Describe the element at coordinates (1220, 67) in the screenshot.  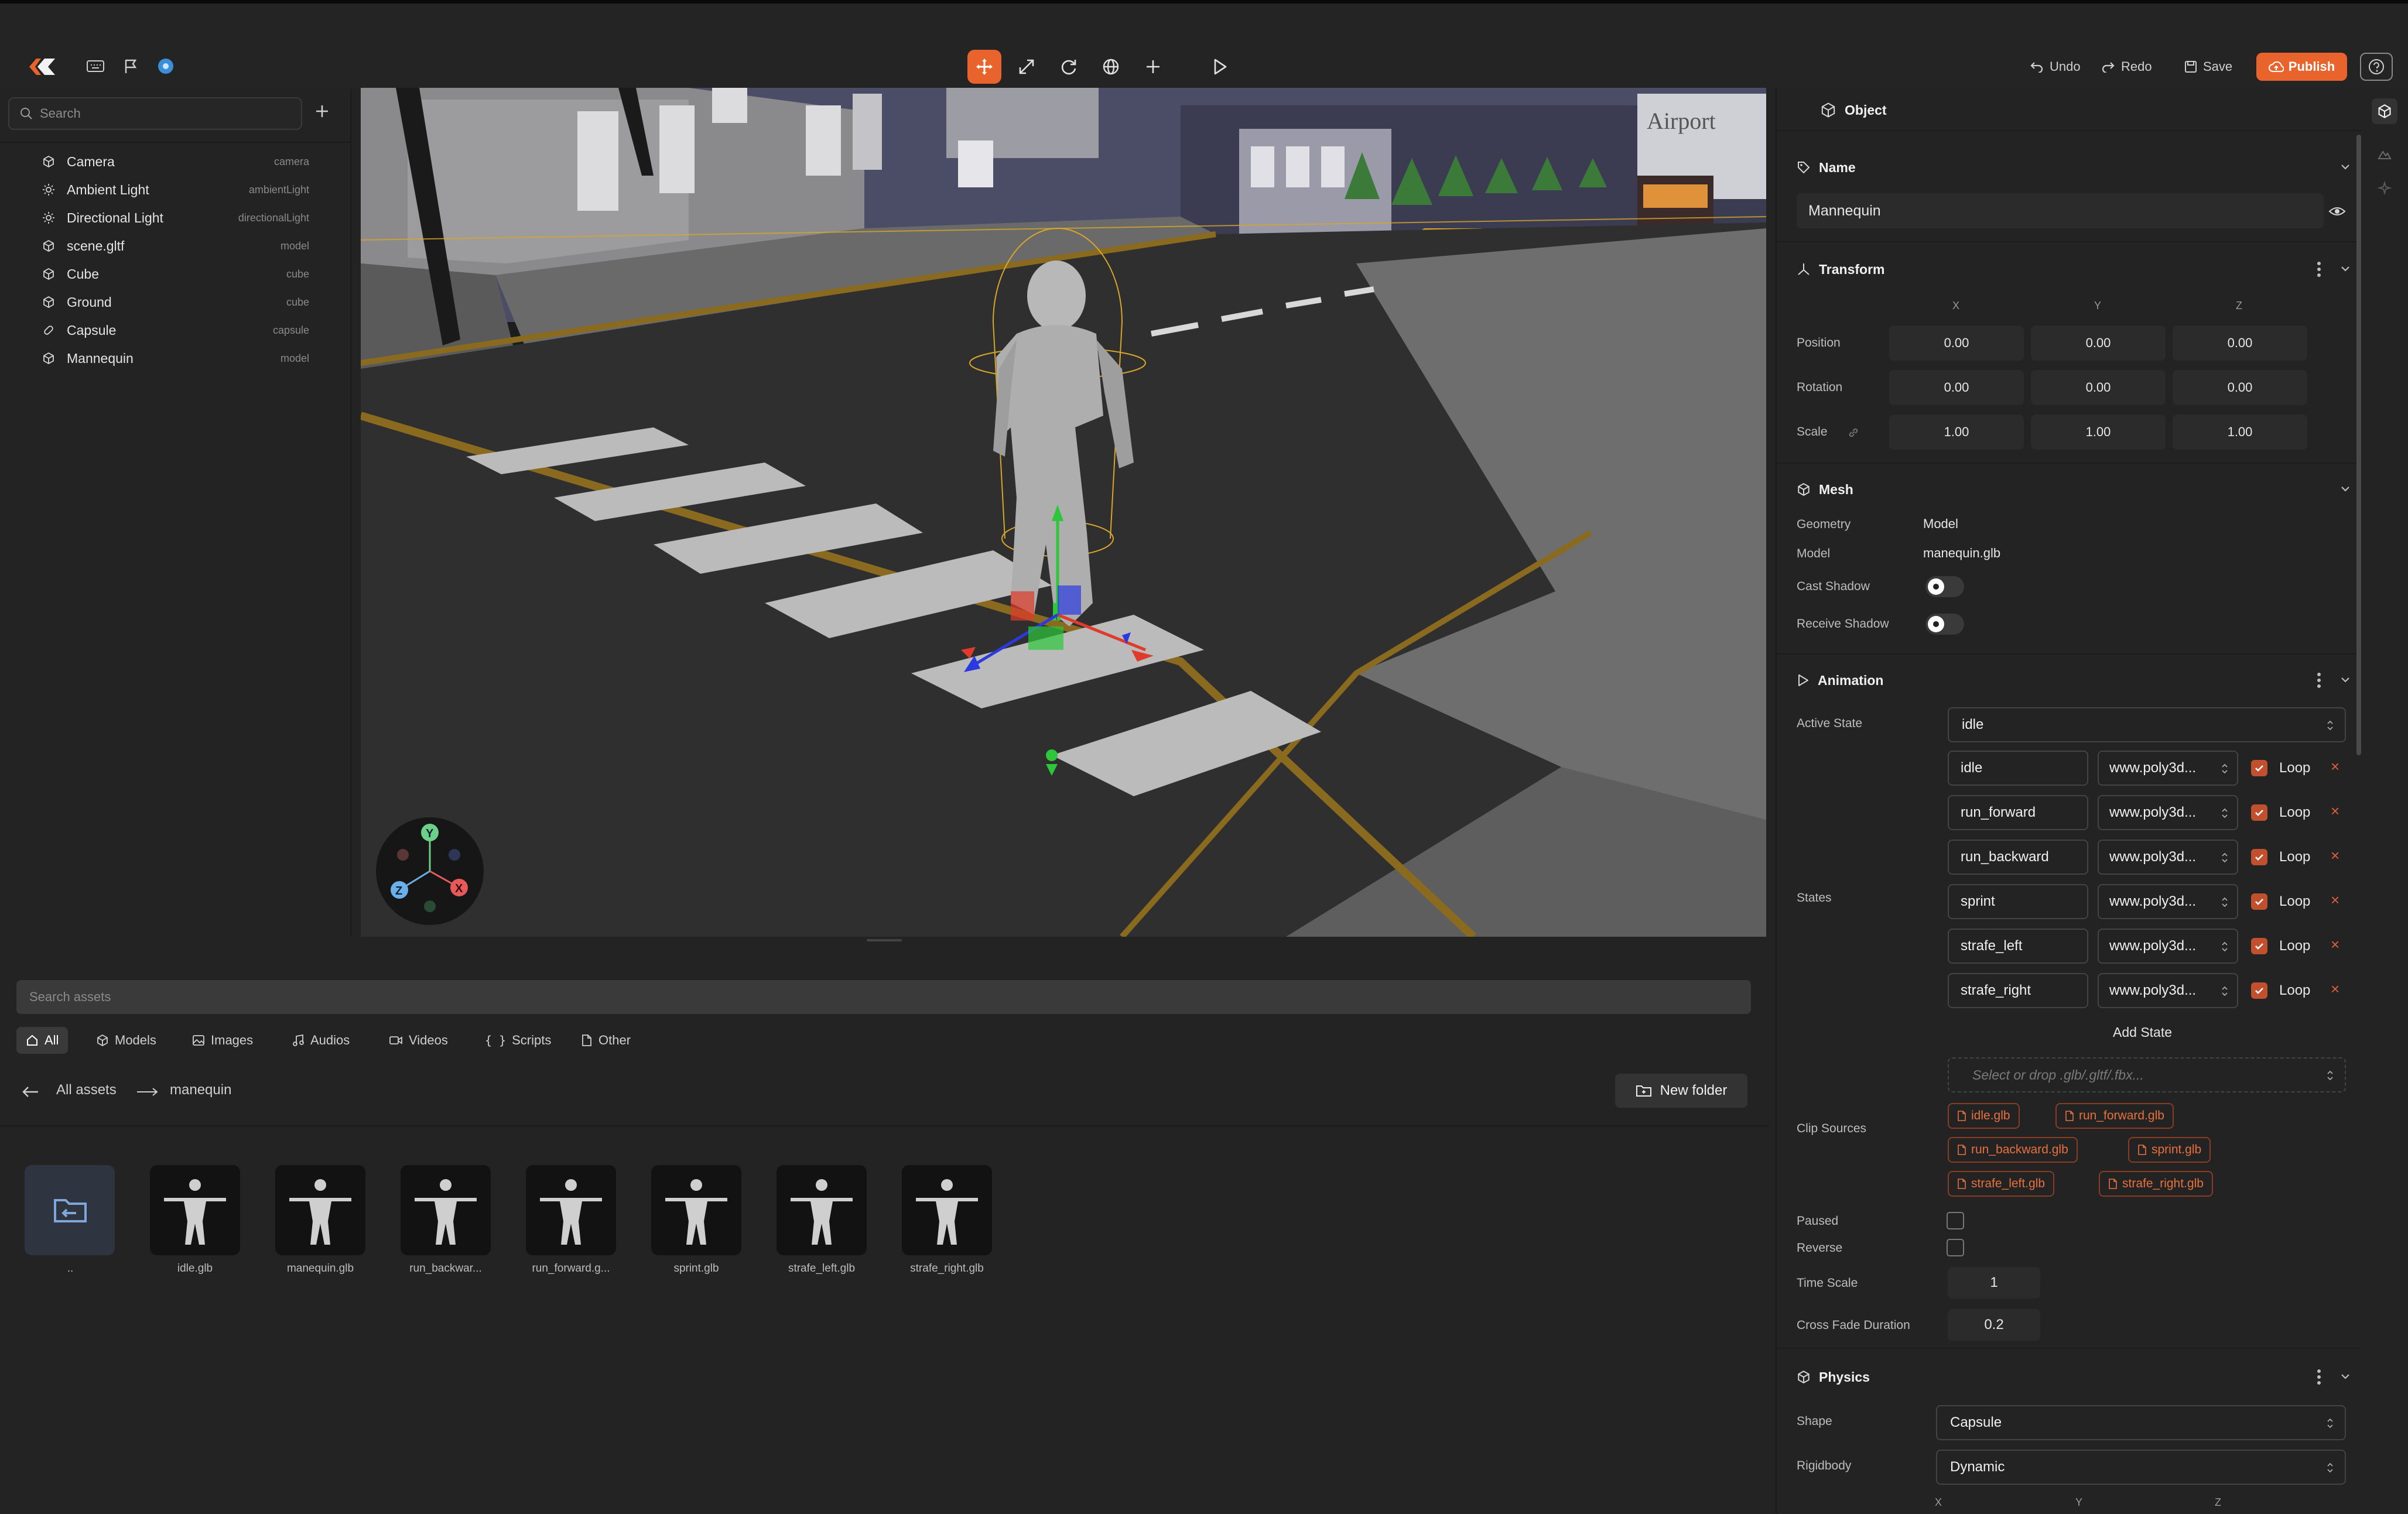
I see `play-button` at that location.